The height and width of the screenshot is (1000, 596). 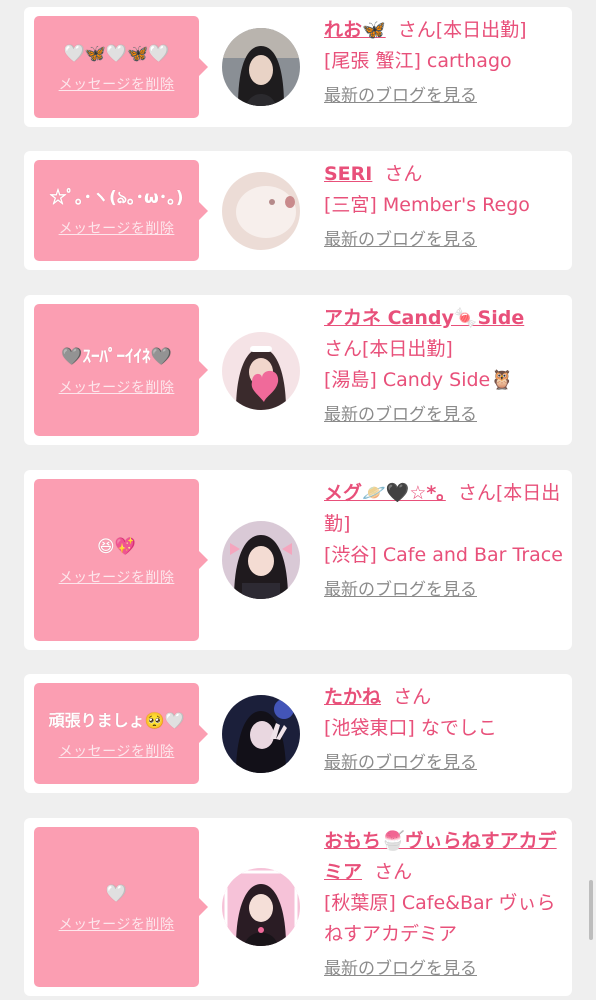 What do you see at coordinates (352, 697) in the screenshot?
I see `cast-name-link: たかね` at bounding box center [352, 697].